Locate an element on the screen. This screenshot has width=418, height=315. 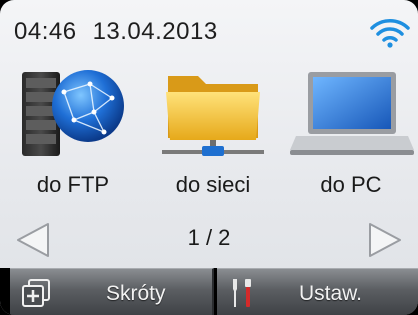
settings-button: Ustaw. is located at coordinates (317, 291).